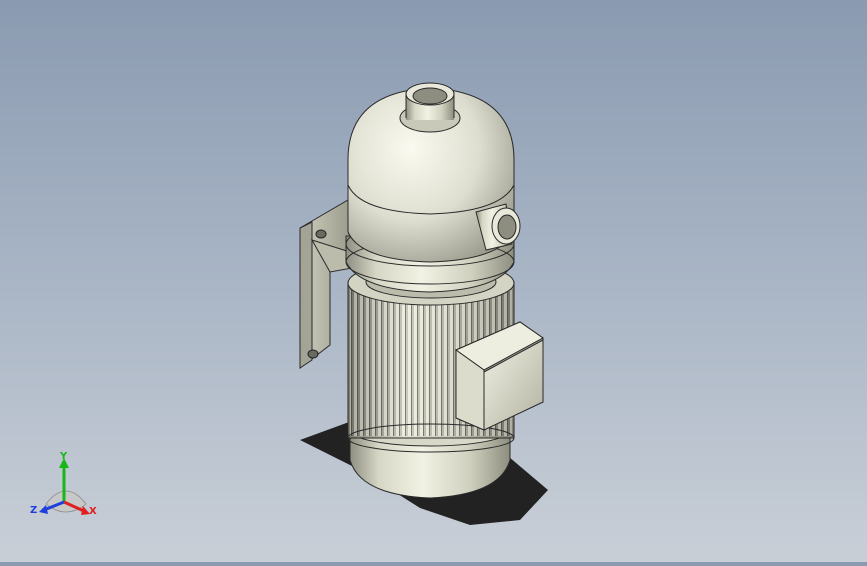 This screenshot has width=867, height=566. What do you see at coordinates (66, 486) in the screenshot?
I see `reference-triad: Y Z X` at bounding box center [66, 486].